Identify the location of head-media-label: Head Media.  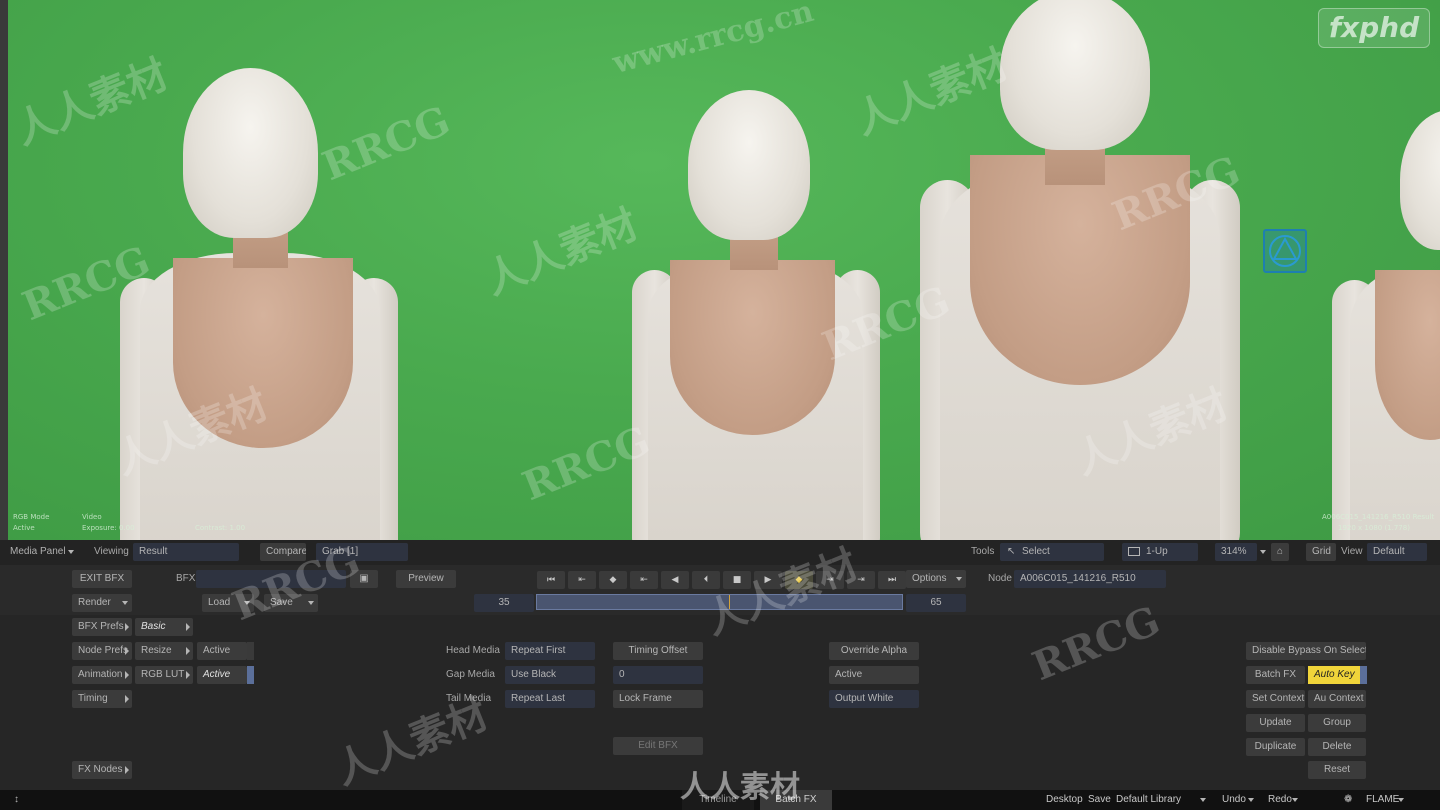
(473, 650).